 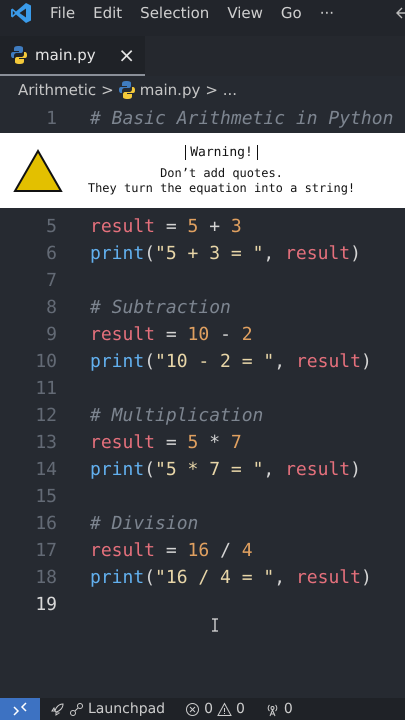 I want to click on code-line: # Basic Arithmetic in Python, so click(x=242, y=118).